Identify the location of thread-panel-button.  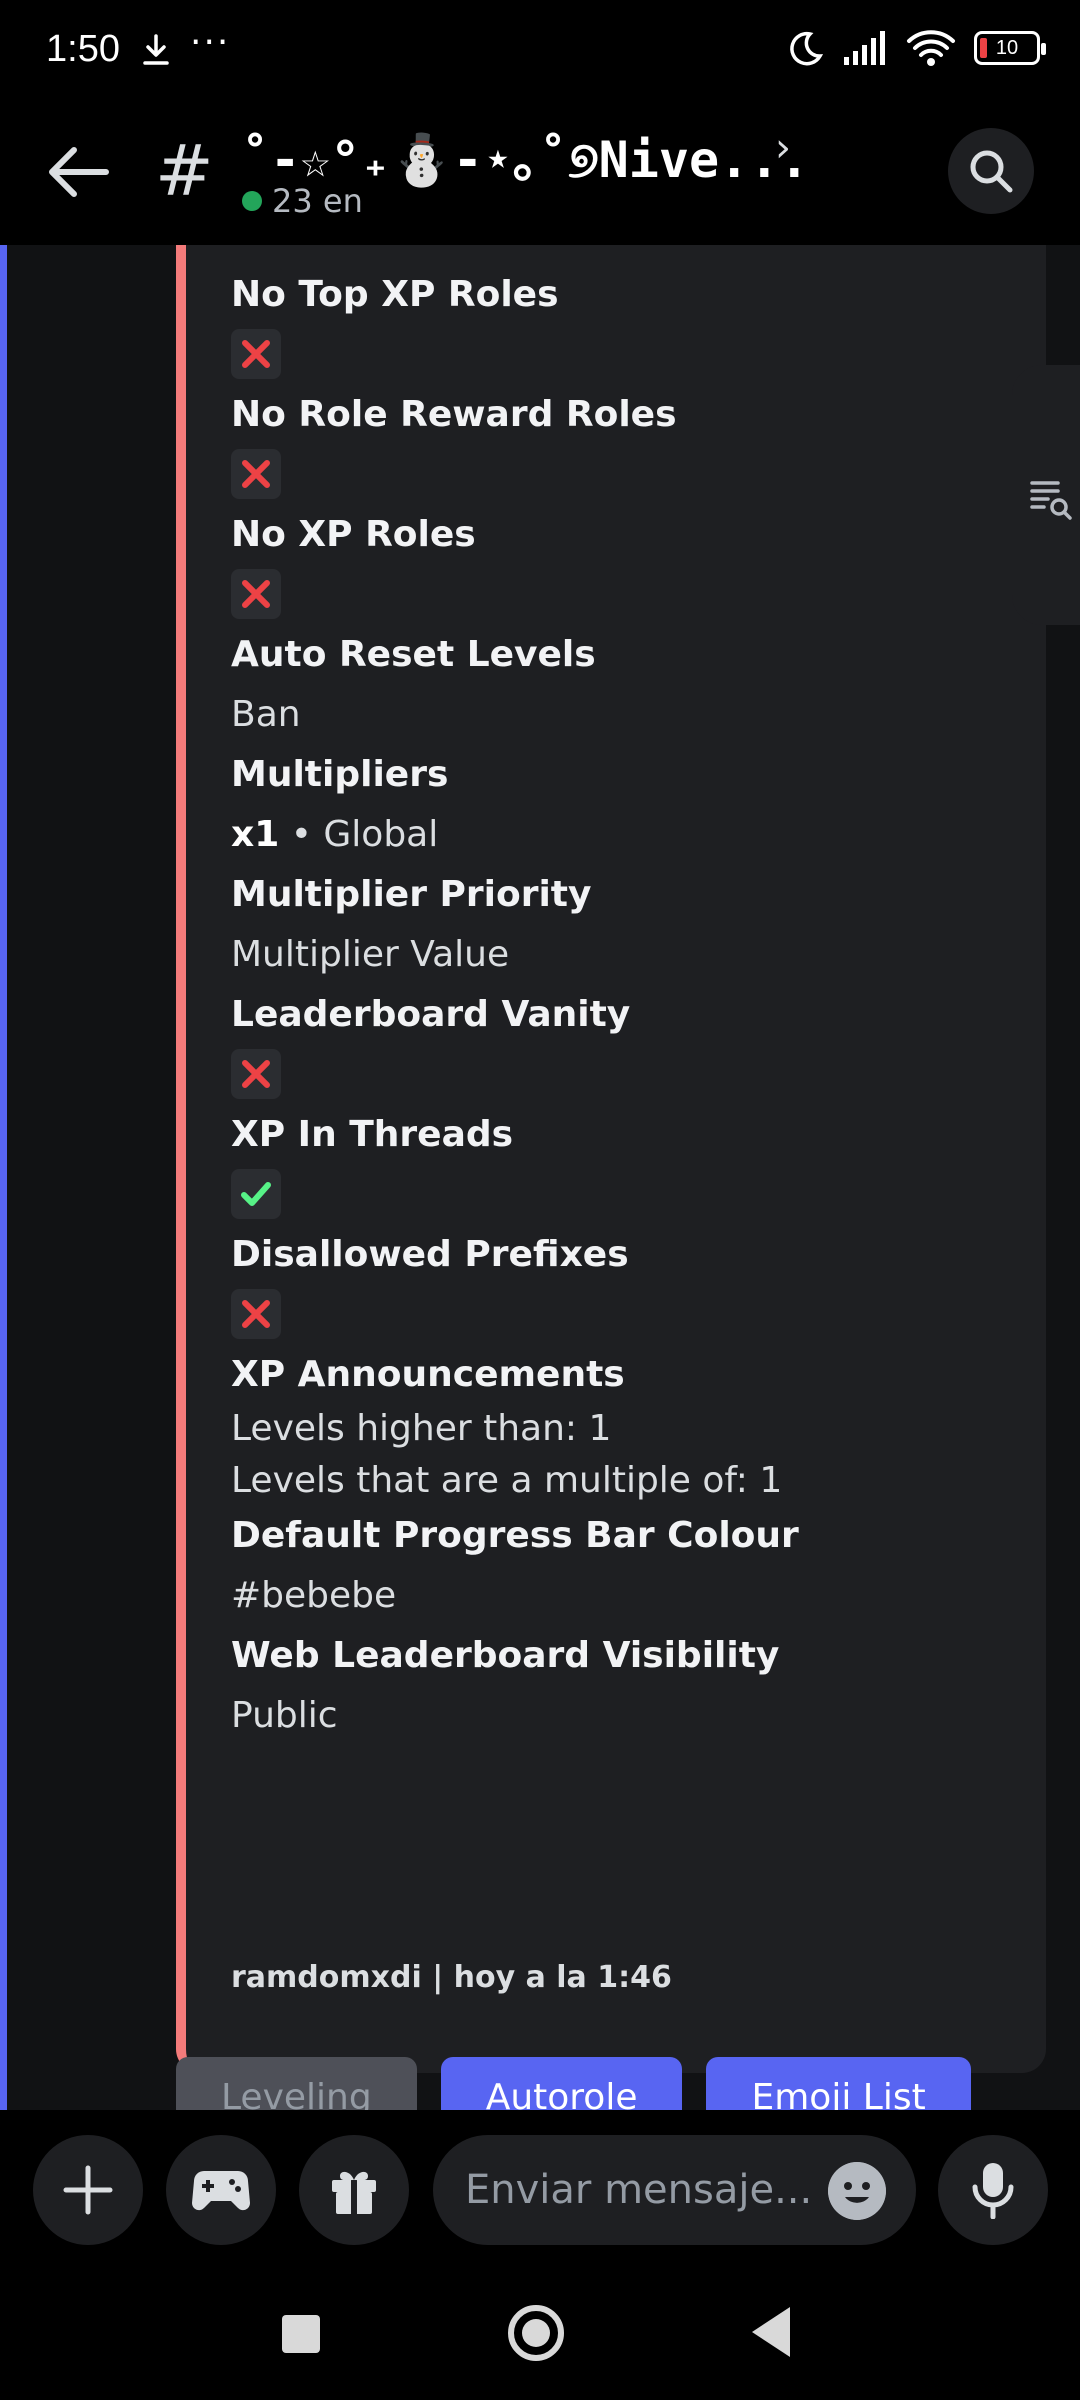
(1046, 495).